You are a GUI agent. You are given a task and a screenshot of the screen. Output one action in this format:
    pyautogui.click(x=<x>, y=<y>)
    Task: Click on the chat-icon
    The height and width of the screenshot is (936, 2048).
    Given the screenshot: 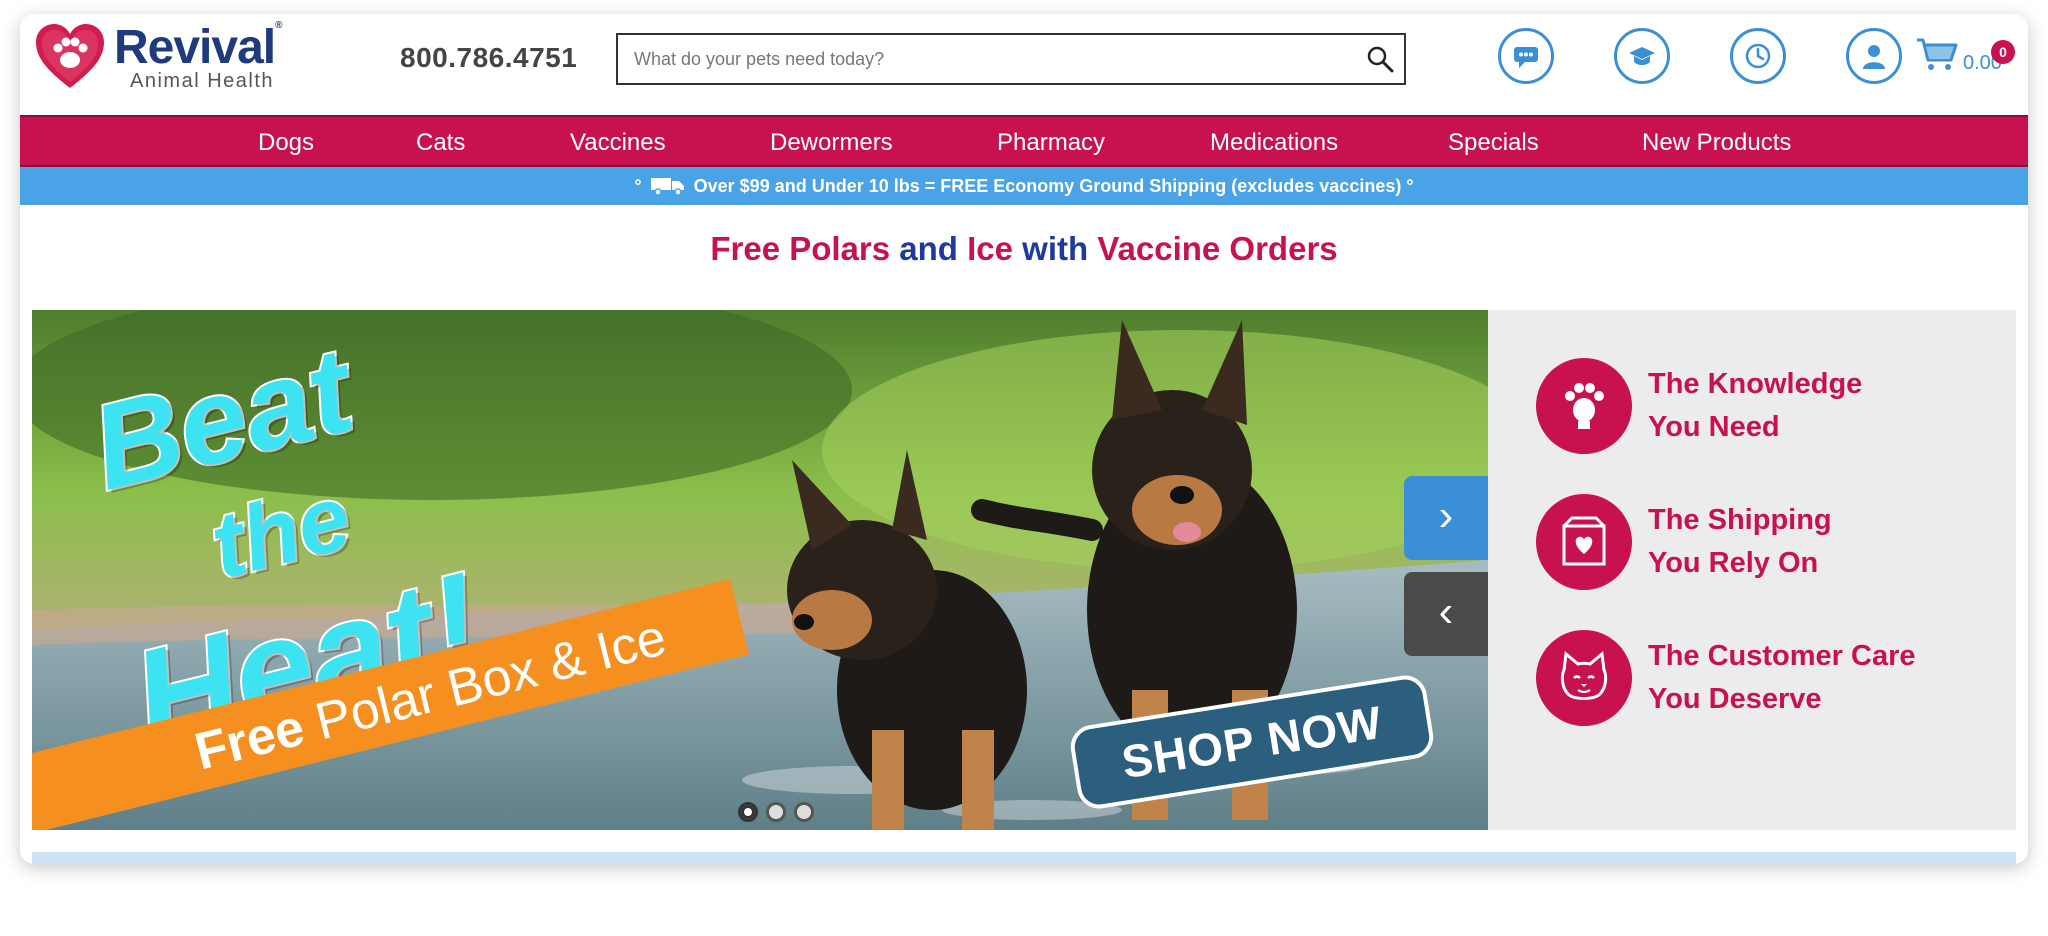 What is the action you would take?
    pyautogui.click(x=1526, y=57)
    